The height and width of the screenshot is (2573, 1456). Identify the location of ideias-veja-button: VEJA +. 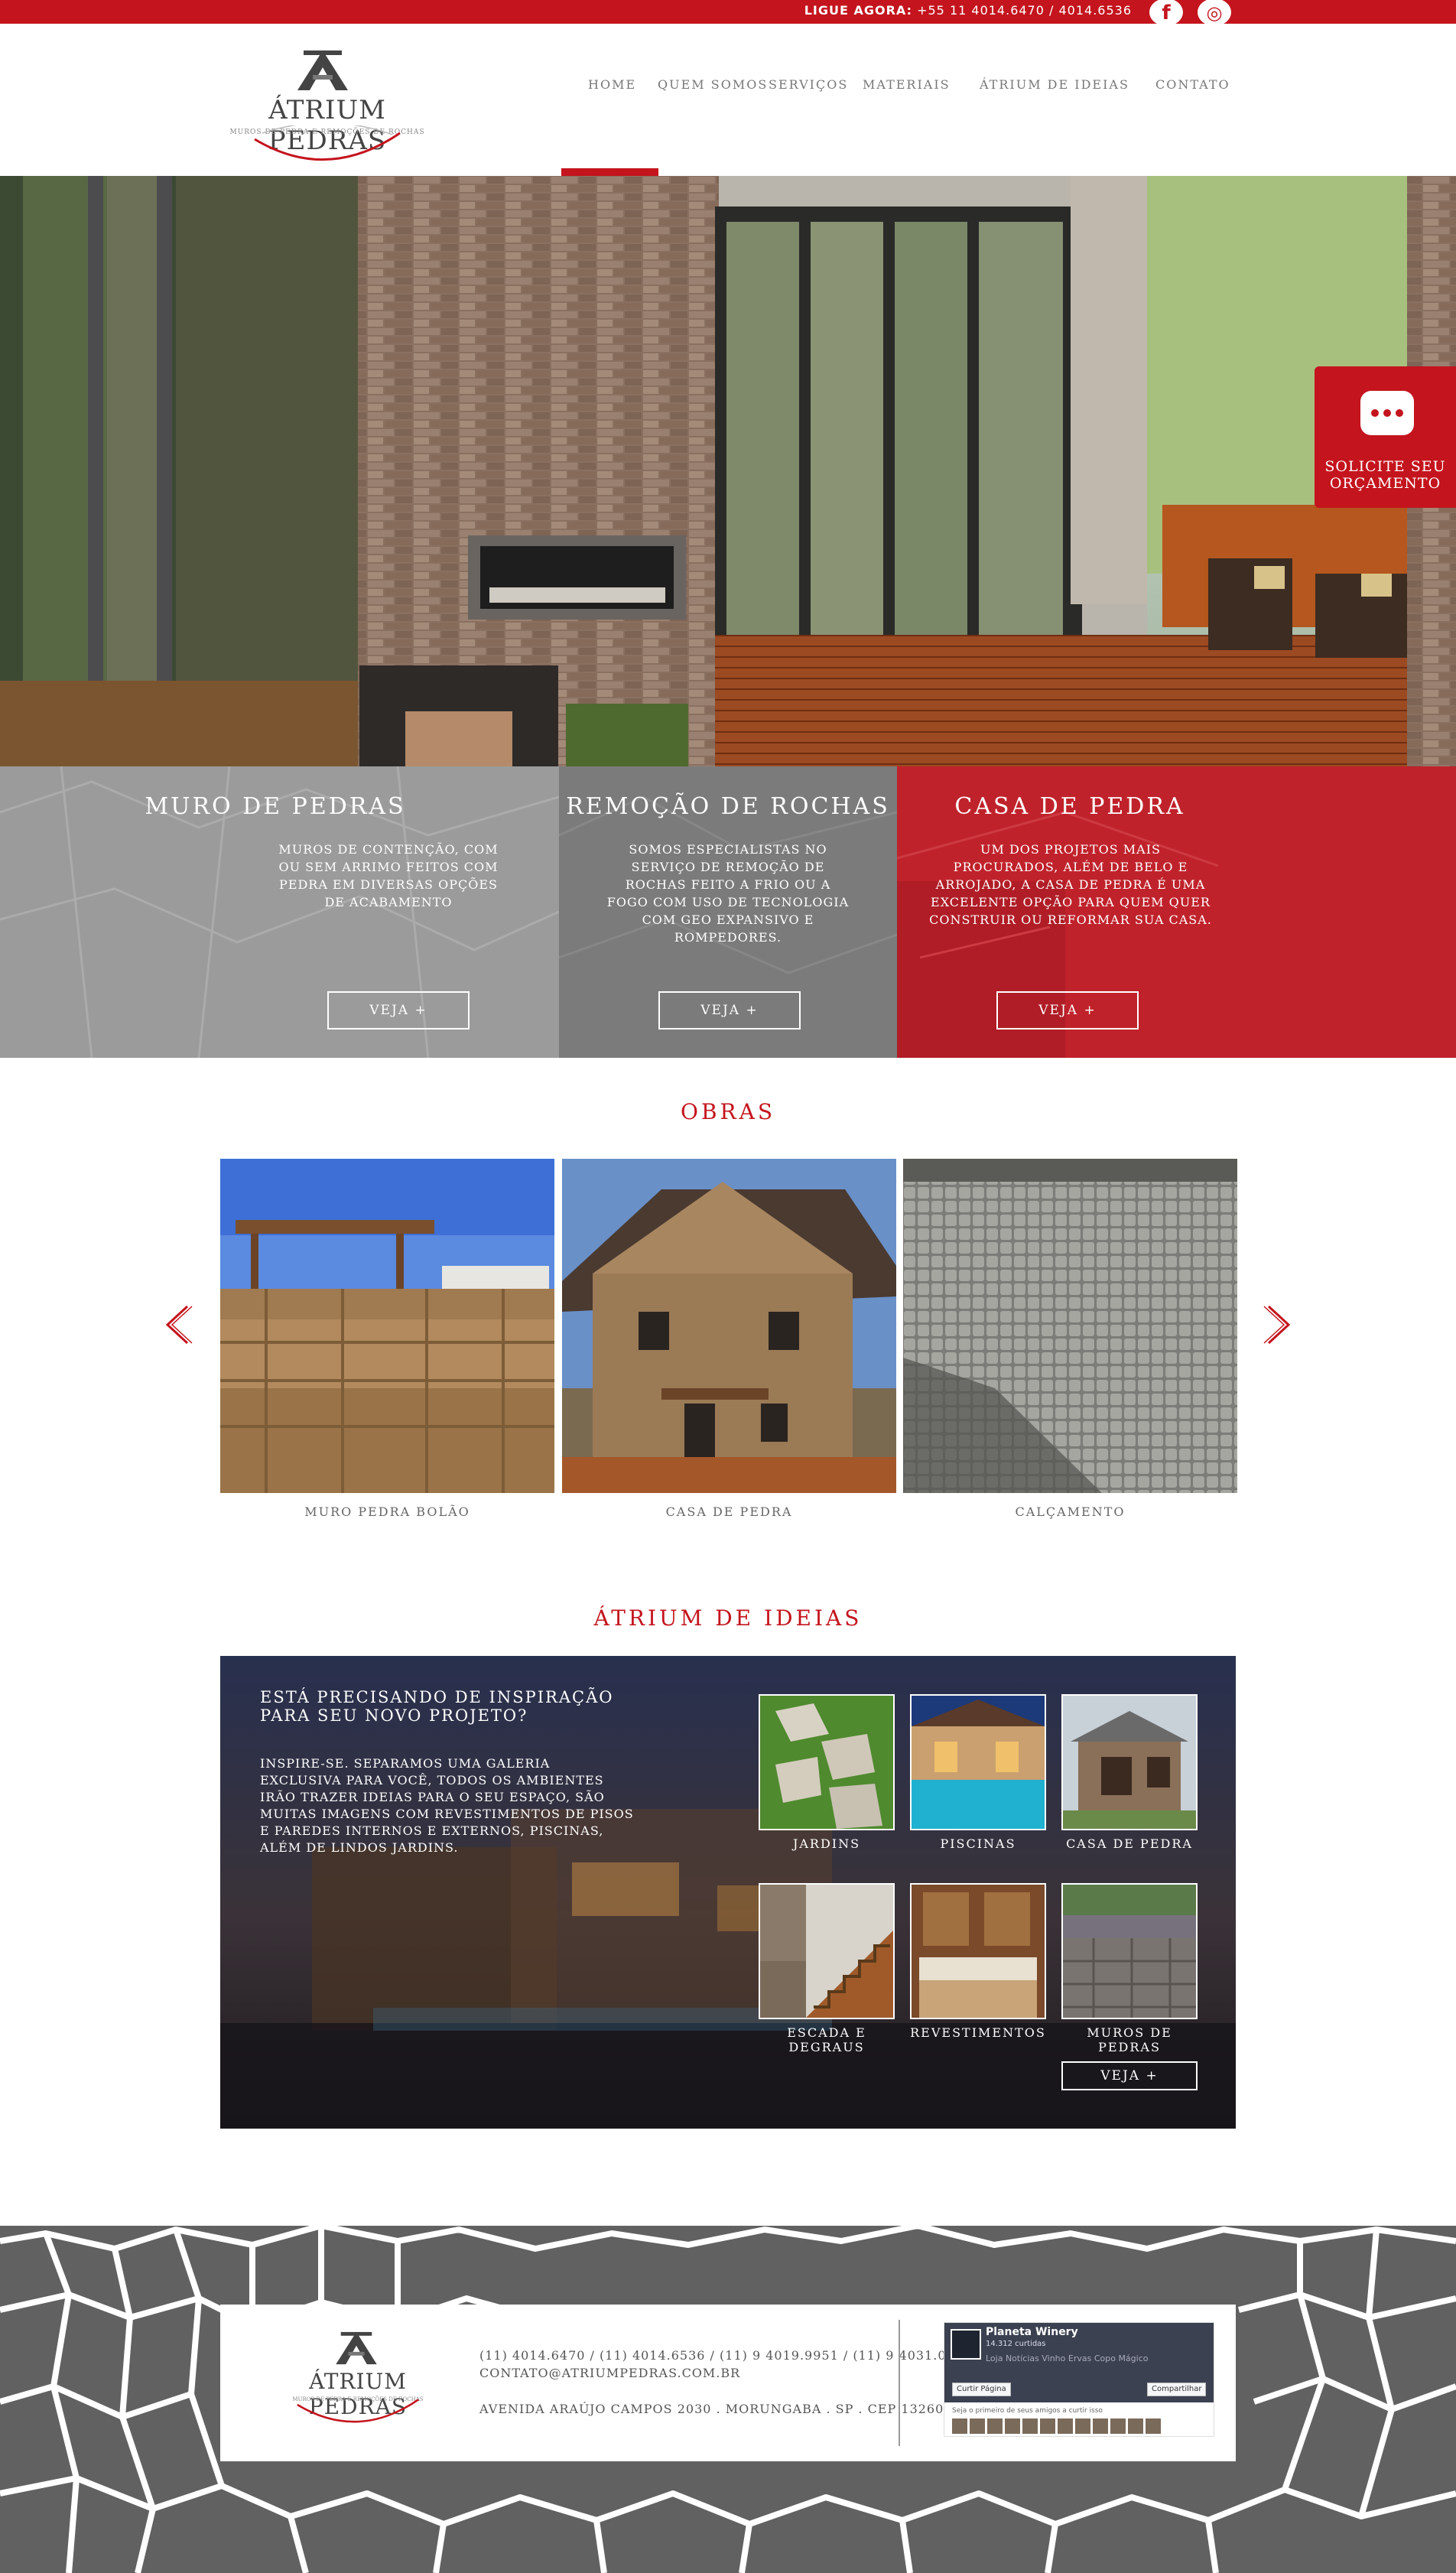
(1129, 2075).